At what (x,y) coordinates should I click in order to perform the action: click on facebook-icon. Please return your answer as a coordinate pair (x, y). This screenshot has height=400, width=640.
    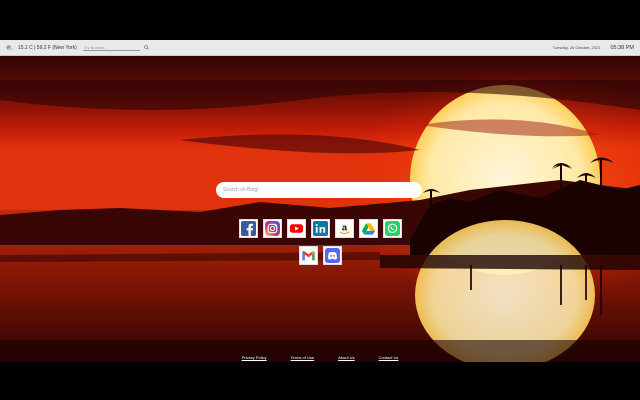
    Looking at the image, I should click on (248, 228).